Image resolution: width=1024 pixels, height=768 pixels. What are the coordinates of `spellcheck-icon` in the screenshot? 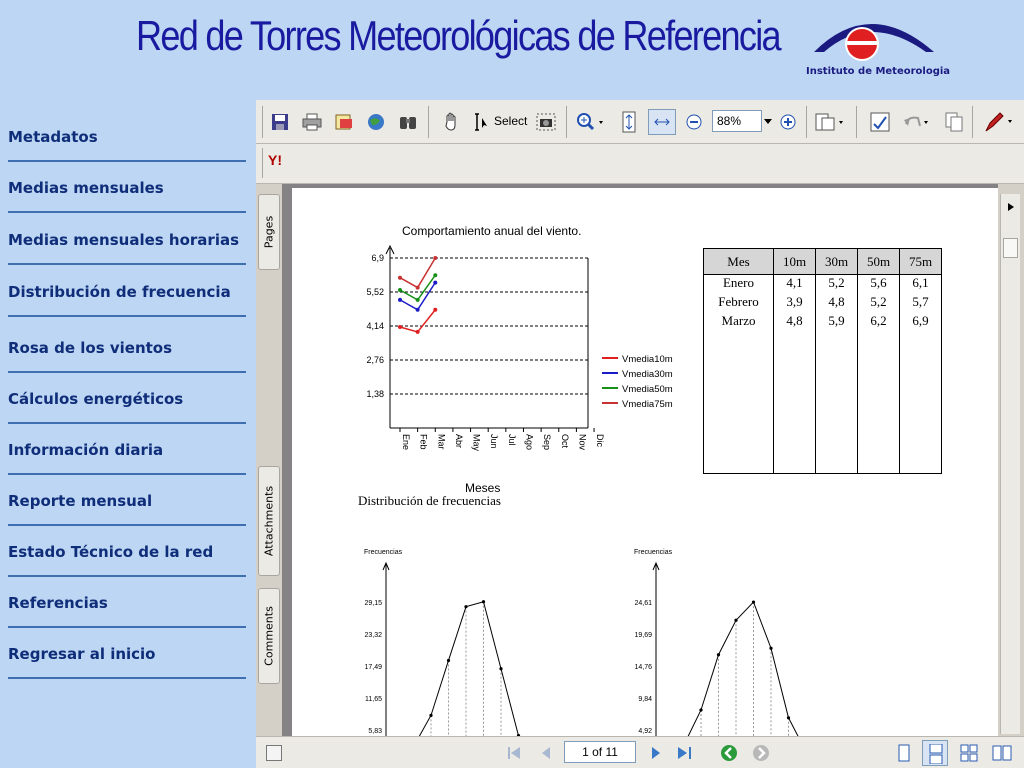 It's located at (880, 122).